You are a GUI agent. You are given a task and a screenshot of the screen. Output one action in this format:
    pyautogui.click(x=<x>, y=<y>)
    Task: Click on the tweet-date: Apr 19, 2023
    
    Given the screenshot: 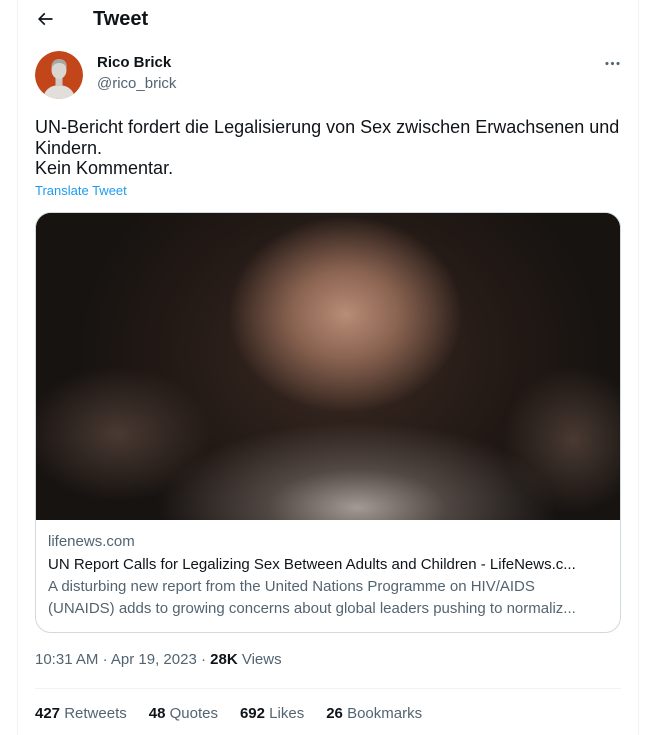 What is the action you would take?
    pyautogui.click(x=153, y=659)
    